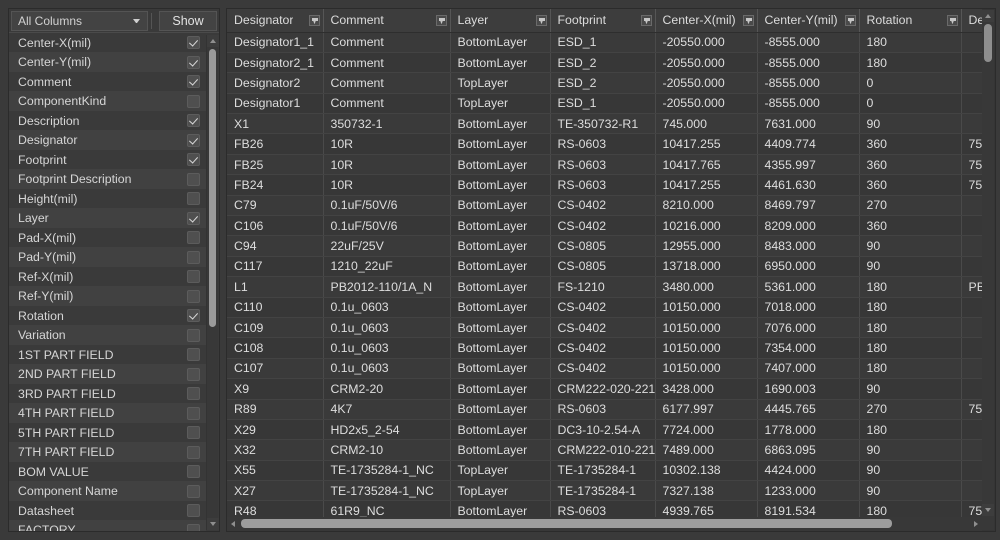  Describe the element at coordinates (808, 508) in the screenshot. I see `table-cell: 8191.534` at that location.